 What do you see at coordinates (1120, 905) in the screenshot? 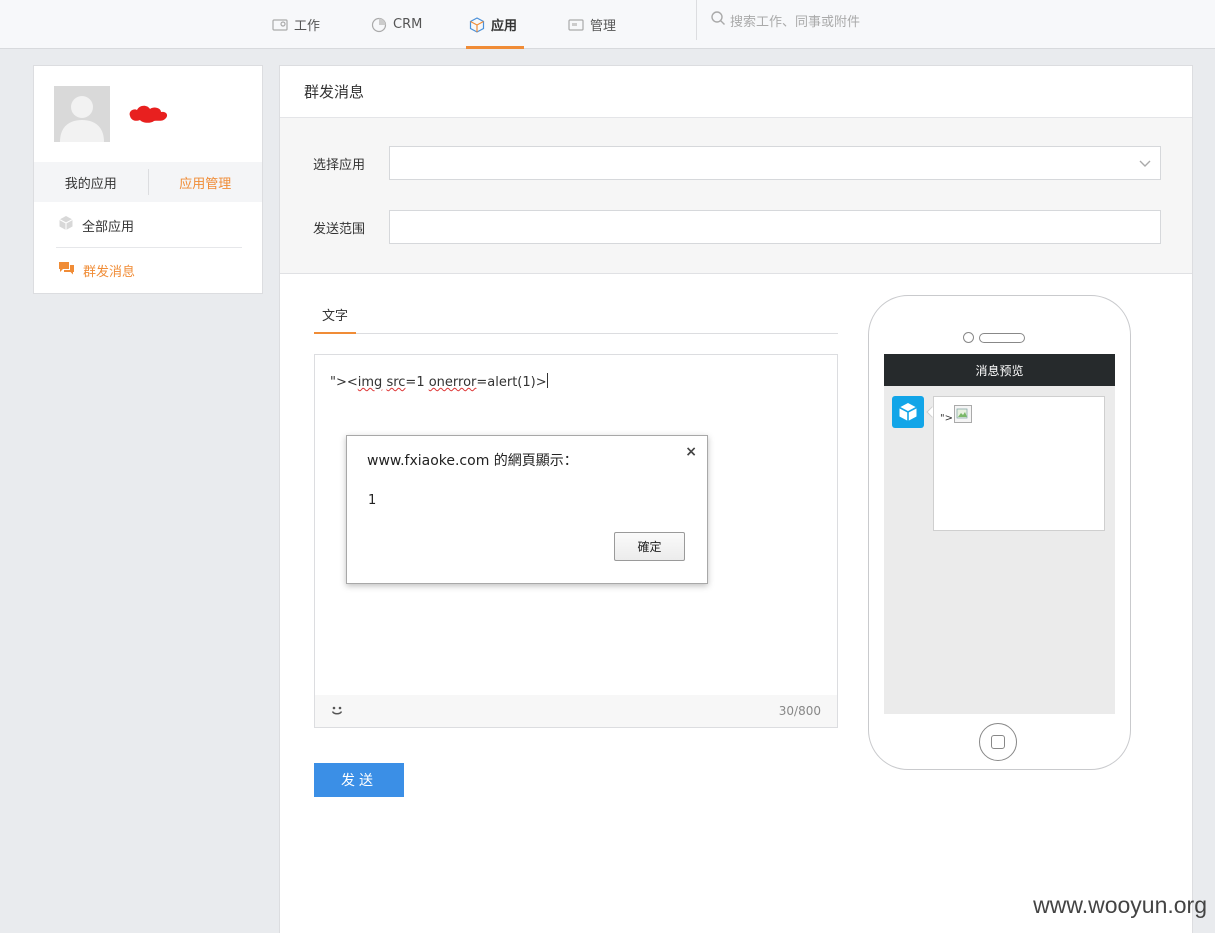
I see `watermark: www.wooyun.org` at bounding box center [1120, 905].